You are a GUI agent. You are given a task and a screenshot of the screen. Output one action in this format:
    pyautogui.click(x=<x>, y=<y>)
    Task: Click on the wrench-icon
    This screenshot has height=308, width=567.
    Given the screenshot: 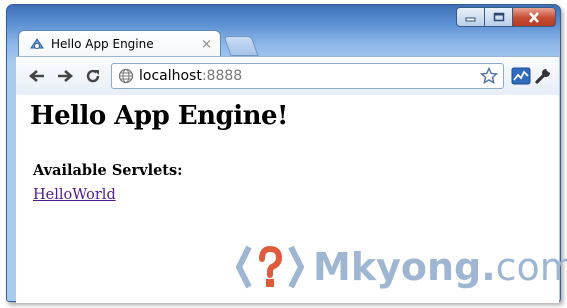 What is the action you would take?
    pyautogui.click(x=543, y=76)
    